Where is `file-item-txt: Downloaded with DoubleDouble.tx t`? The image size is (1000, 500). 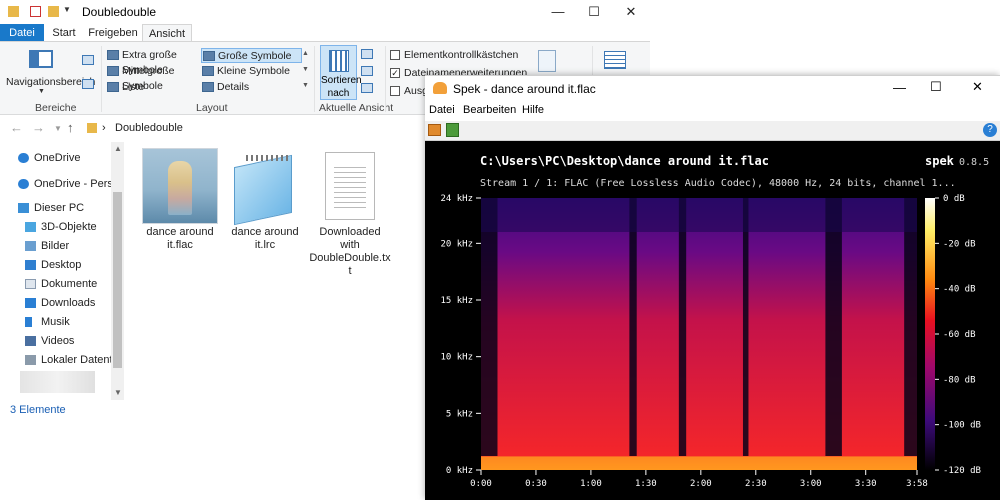 file-item-txt: Downloaded with DoubleDouble.tx t is located at coordinates (350, 252).